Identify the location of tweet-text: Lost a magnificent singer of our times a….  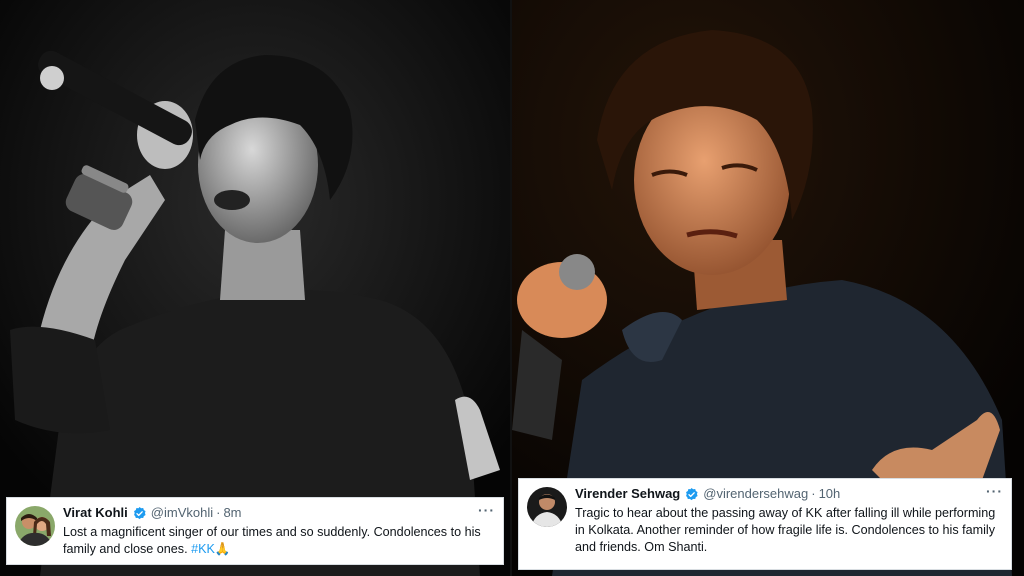
(278, 541).